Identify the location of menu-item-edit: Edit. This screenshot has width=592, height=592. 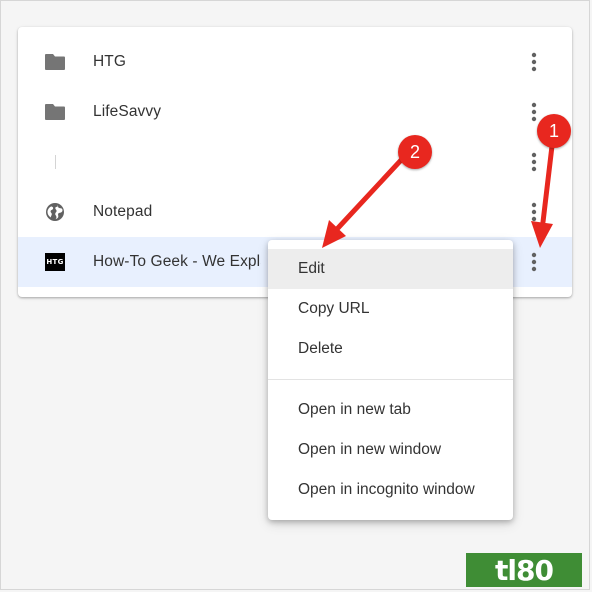
(390, 269).